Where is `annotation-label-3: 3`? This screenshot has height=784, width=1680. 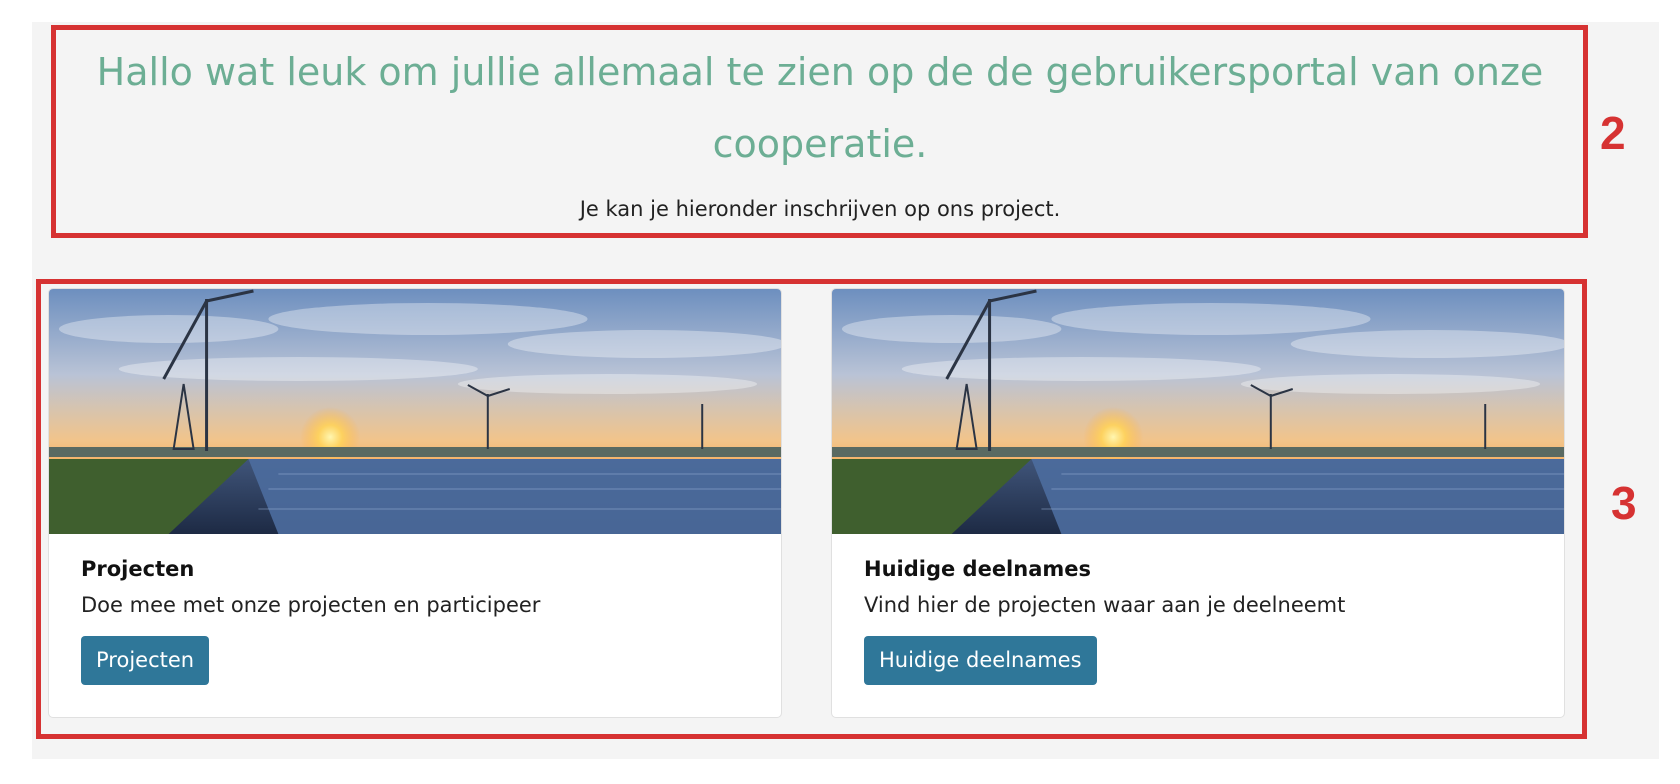 annotation-label-3: 3 is located at coordinates (1624, 503).